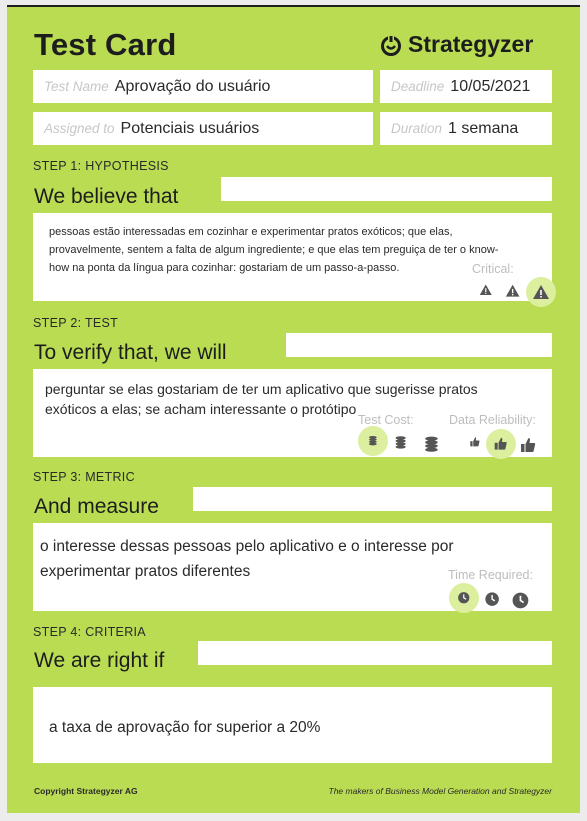 The width and height of the screenshot is (587, 821). What do you see at coordinates (84, 477) in the screenshot?
I see `step3-label: STEP 3: METRIC` at bounding box center [84, 477].